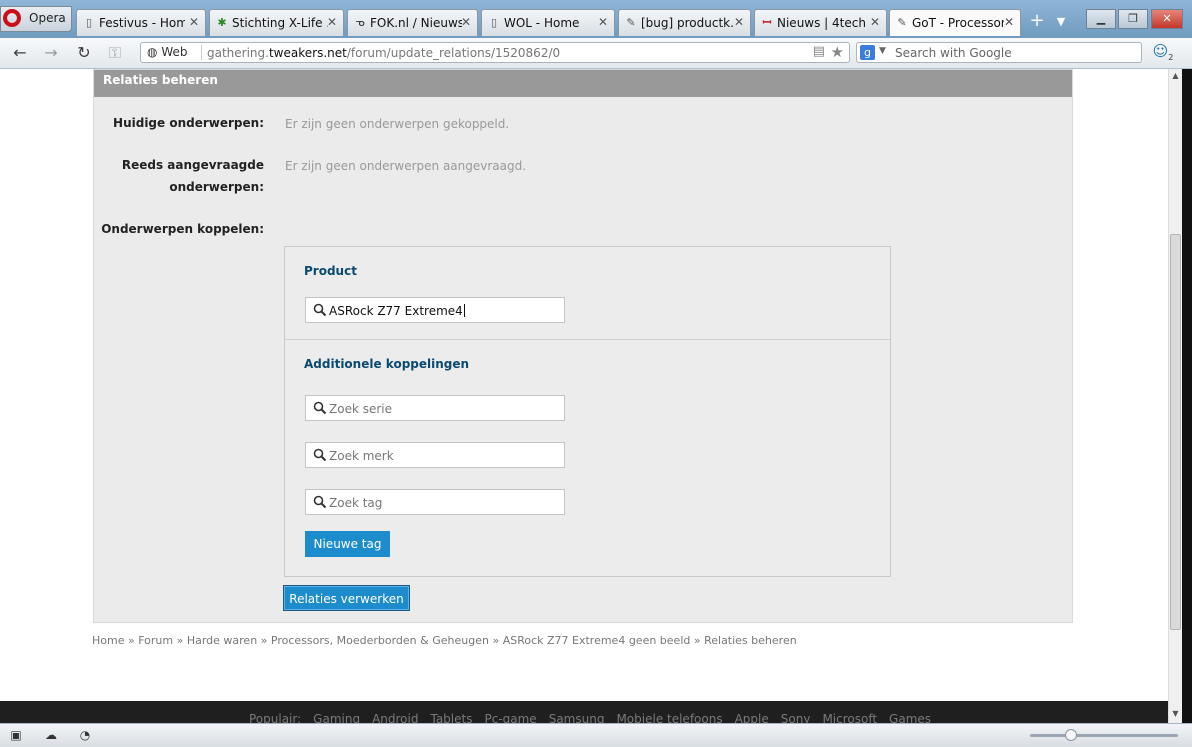 This screenshot has height=747, width=1192. I want to click on breadcrumb-topic: ASRock Z77 Extreme4 geen beeld, so click(597, 640).